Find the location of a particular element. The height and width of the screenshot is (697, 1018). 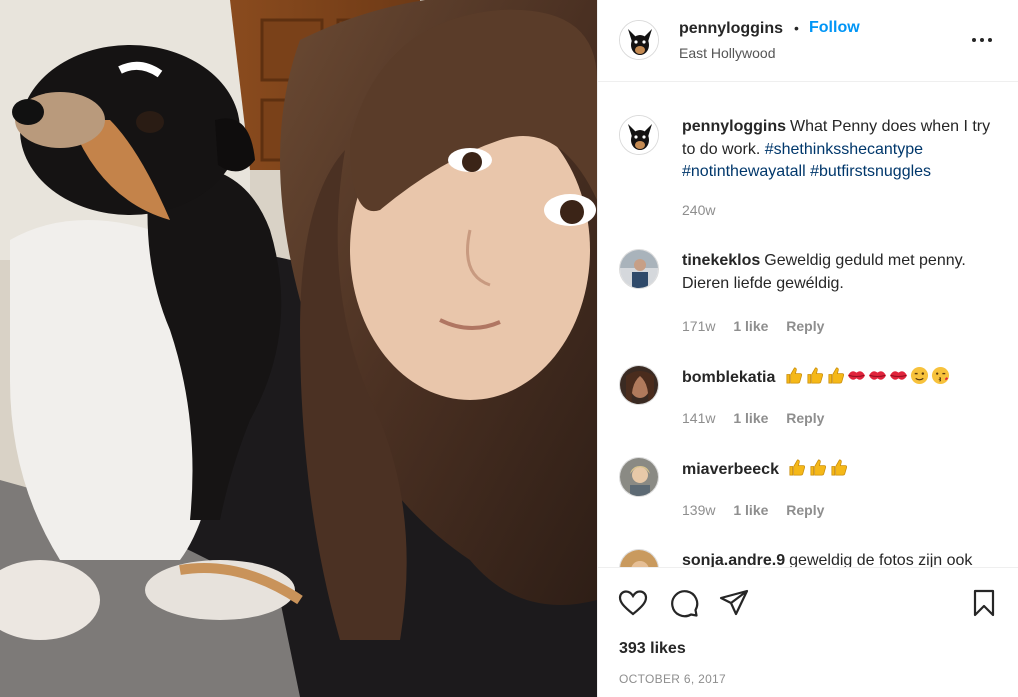

post-date: OCTOBER 6, 2017 is located at coordinates (672, 679).